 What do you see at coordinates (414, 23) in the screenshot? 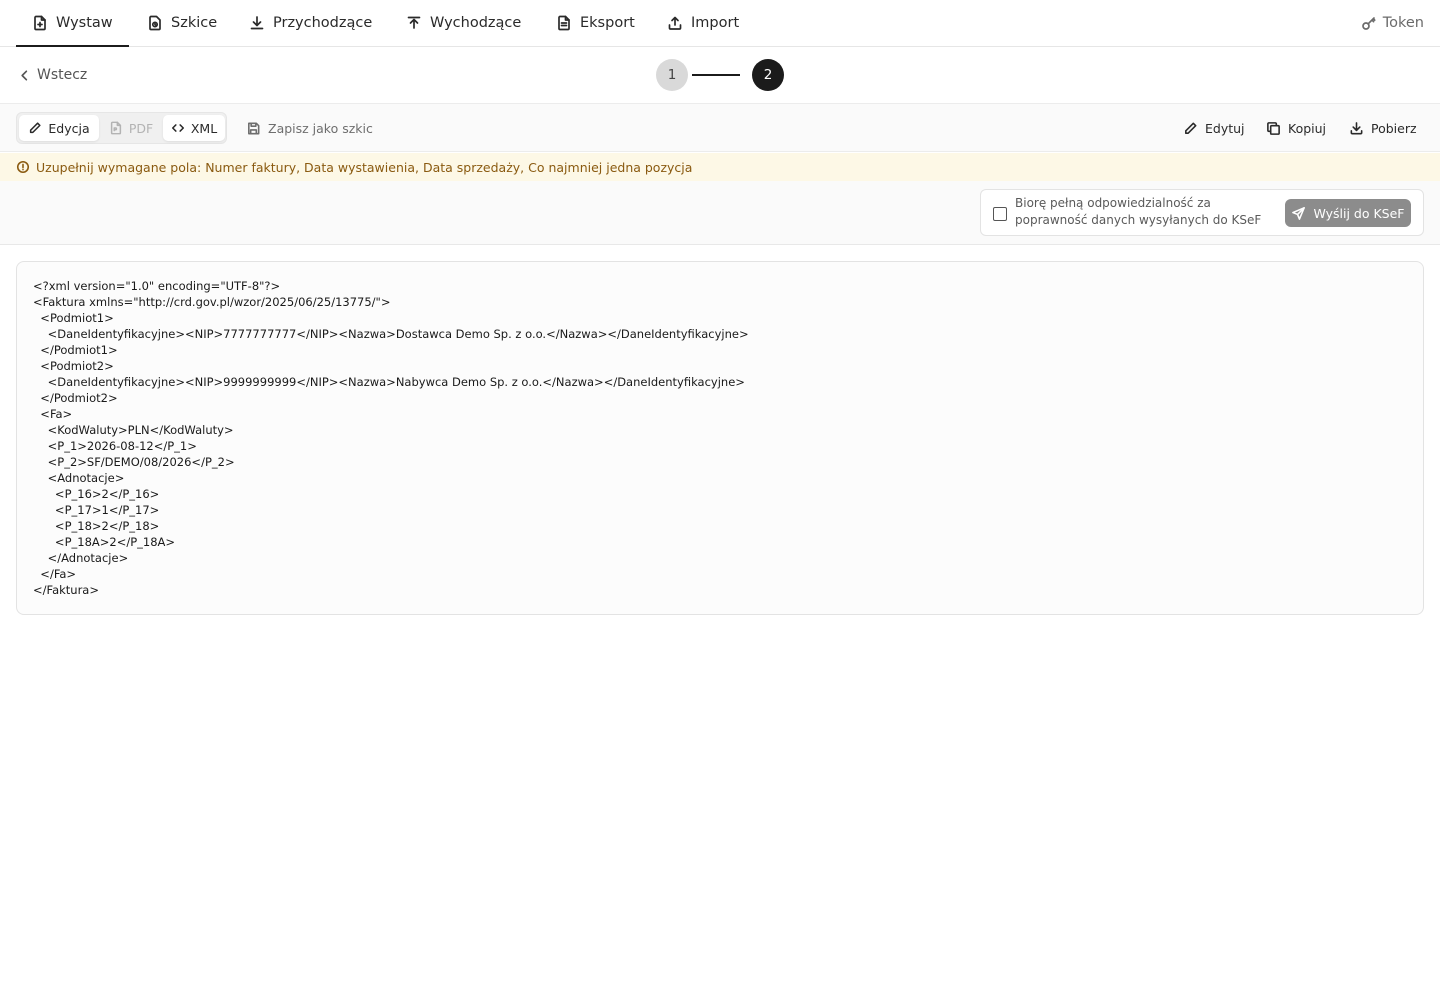
I see `upload-icon` at bounding box center [414, 23].